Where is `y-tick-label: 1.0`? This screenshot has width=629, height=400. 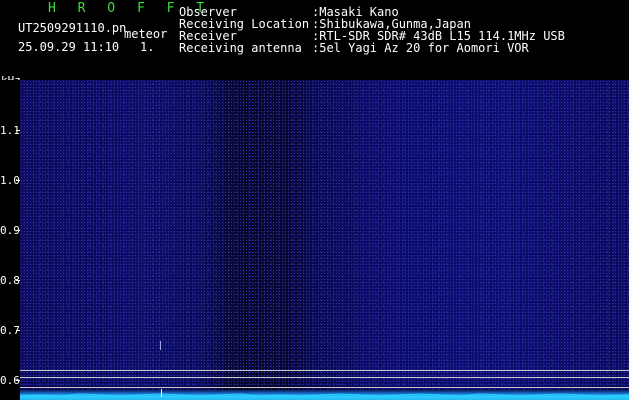 y-tick-label: 1.0 is located at coordinates (10, 180).